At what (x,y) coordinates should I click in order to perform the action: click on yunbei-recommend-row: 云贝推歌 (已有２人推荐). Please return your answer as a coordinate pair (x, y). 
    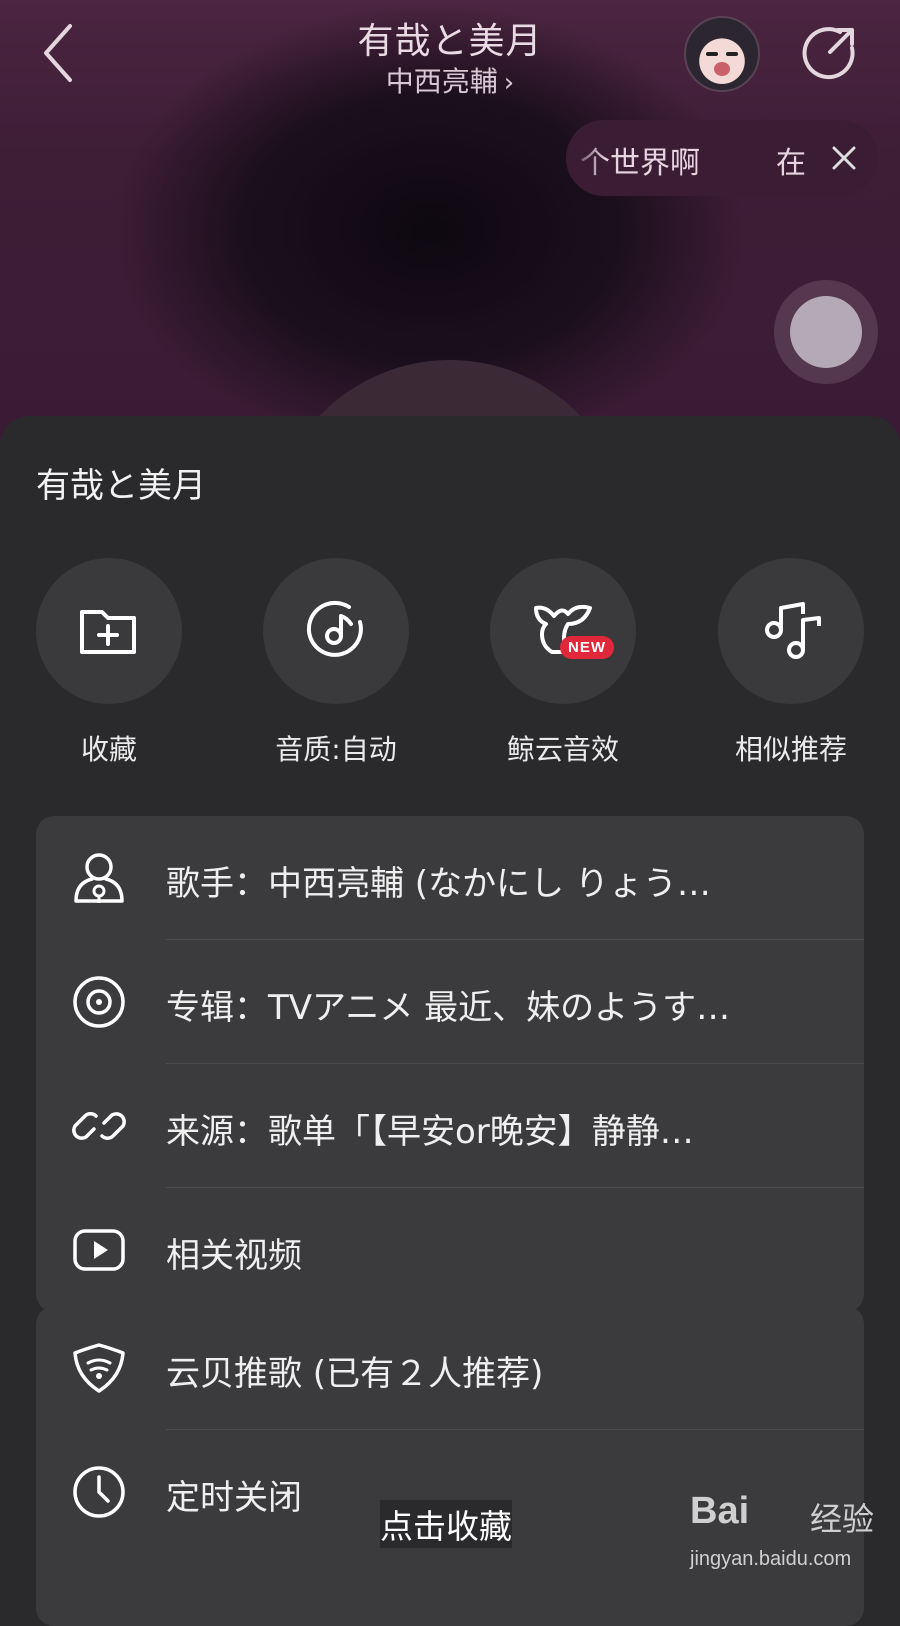
    Looking at the image, I should click on (450, 1368).